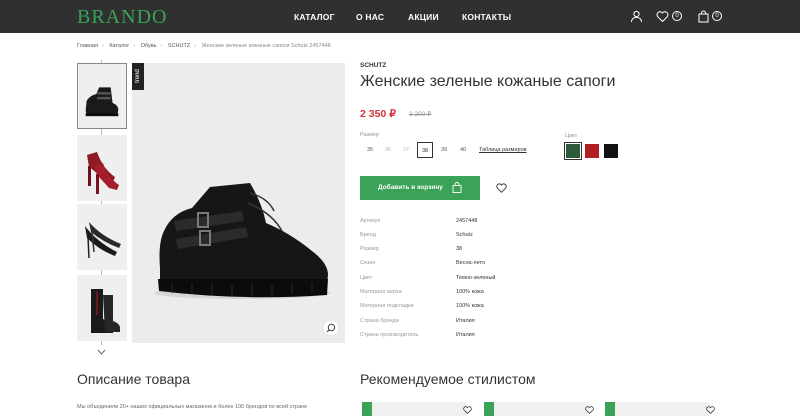  Describe the element at coordinates (467, 221) in the screenshot. I see `spec-value: 2457448` at that location.